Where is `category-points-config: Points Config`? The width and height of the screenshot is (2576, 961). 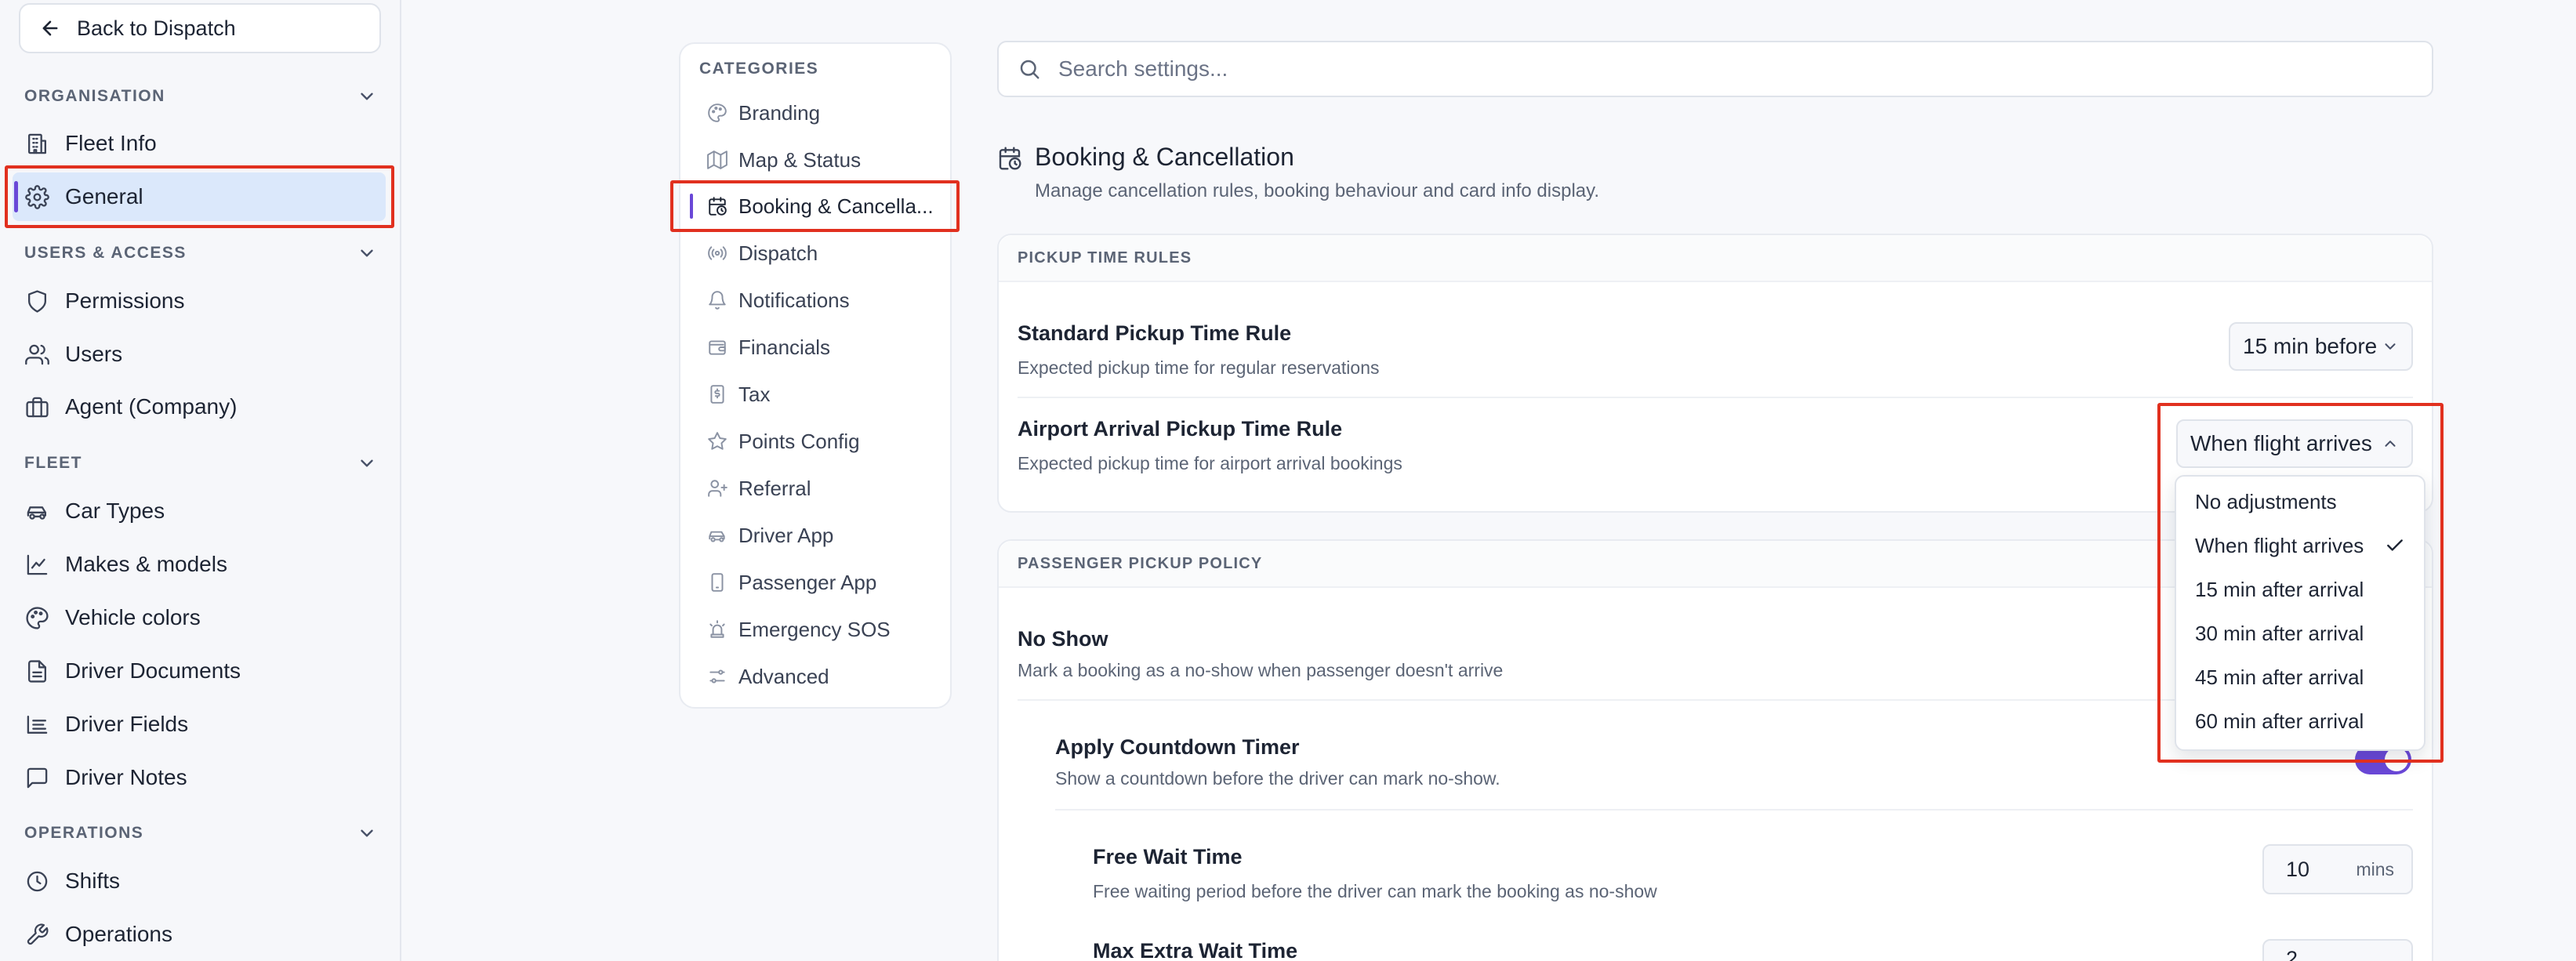
category-points-config: Points Config is located at coordinates (816, 441).